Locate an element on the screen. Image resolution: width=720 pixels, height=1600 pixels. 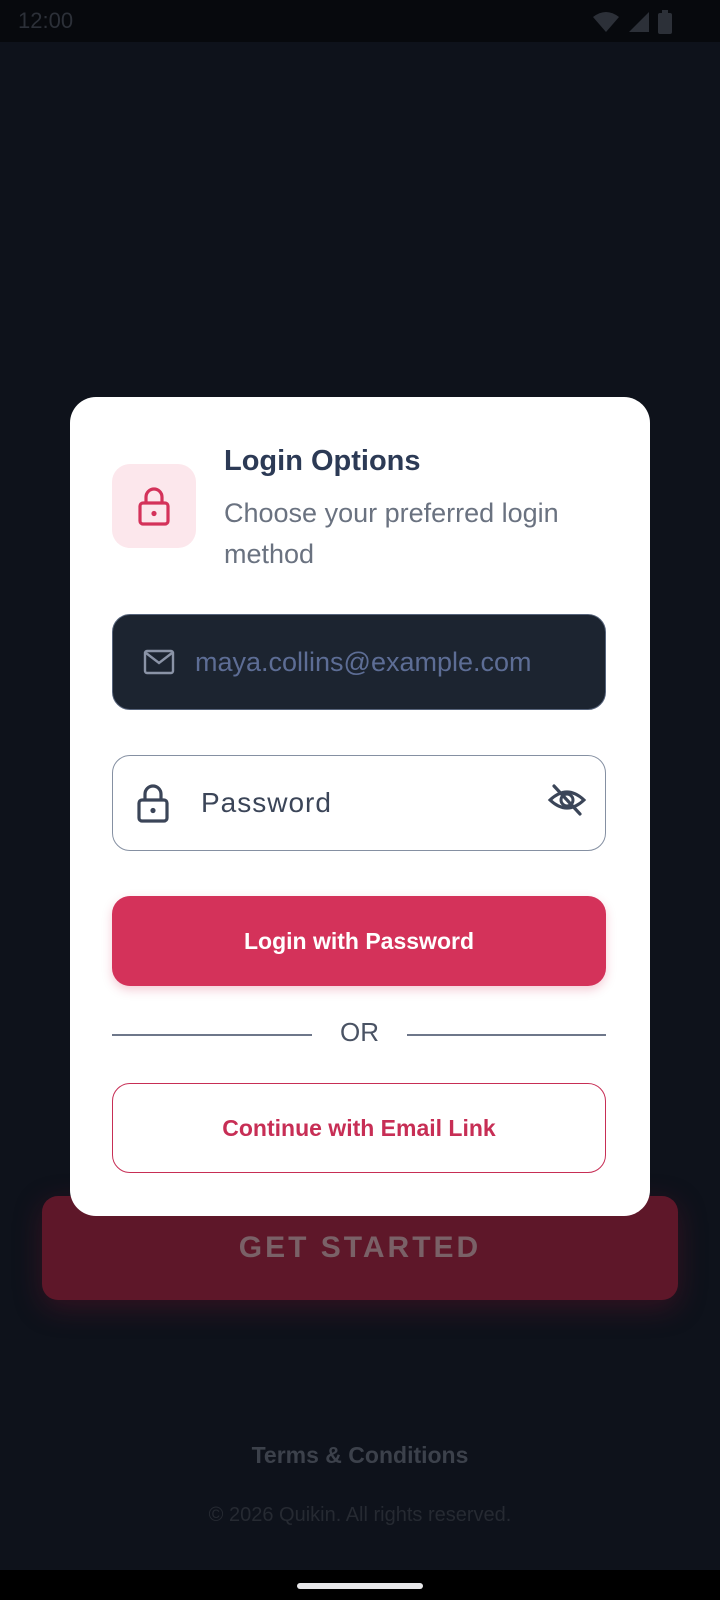
home-indicator is located at coordinates (360, 1586).